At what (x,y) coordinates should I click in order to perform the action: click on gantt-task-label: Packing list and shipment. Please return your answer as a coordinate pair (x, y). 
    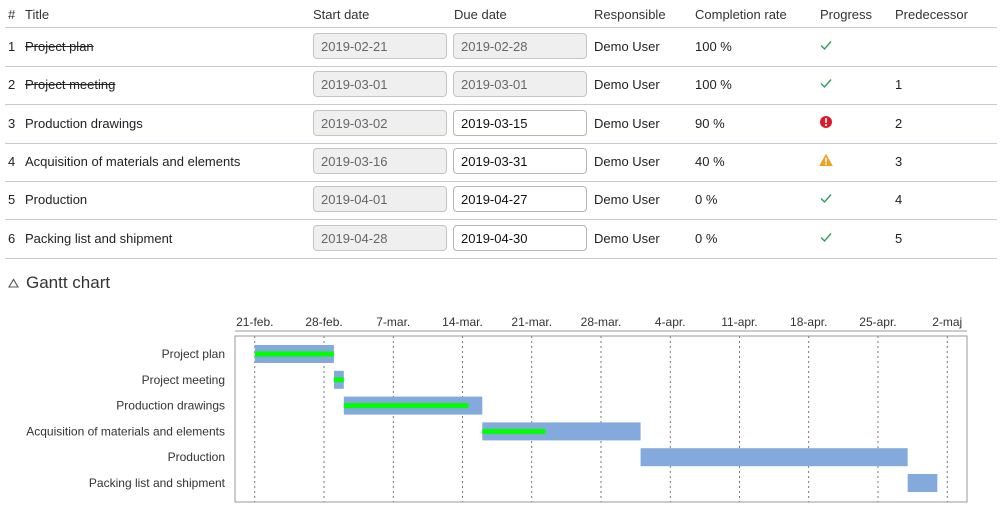
    Looking at the image, I should click on (157, 483).